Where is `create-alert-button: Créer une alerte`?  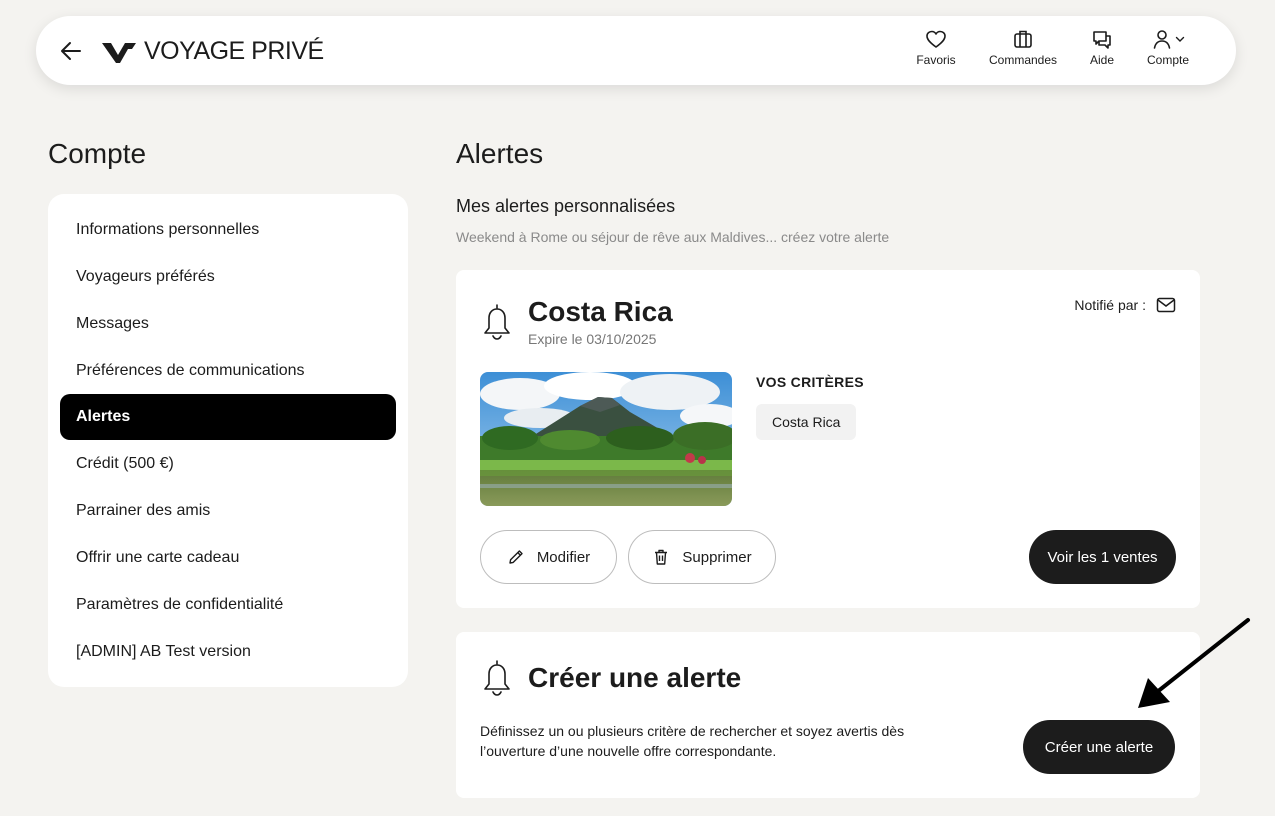 create-alert-button: Créer une alerte is located at coordinates (1099, 747).